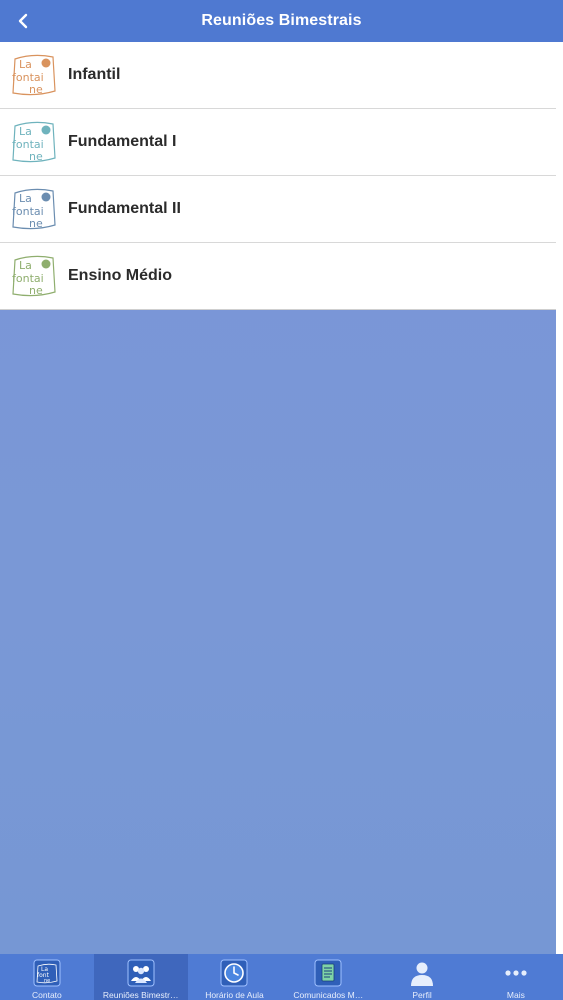  I want to click on list-item-label: Infantil, so click(94, 74).